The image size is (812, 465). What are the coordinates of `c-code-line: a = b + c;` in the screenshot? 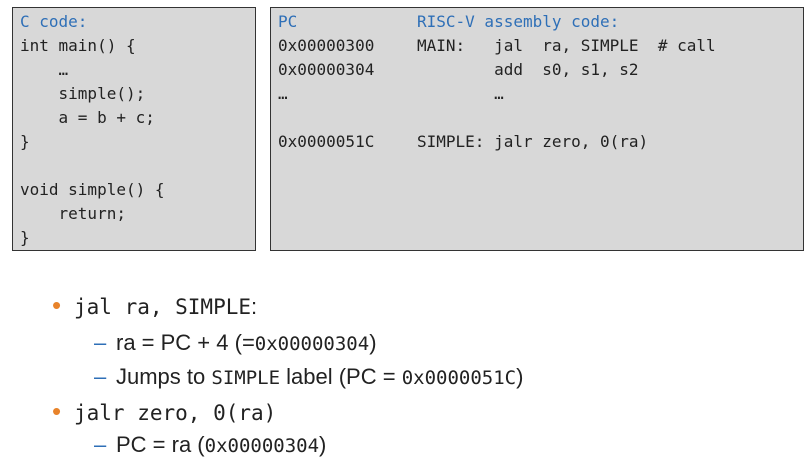 It's located at (87, 117).